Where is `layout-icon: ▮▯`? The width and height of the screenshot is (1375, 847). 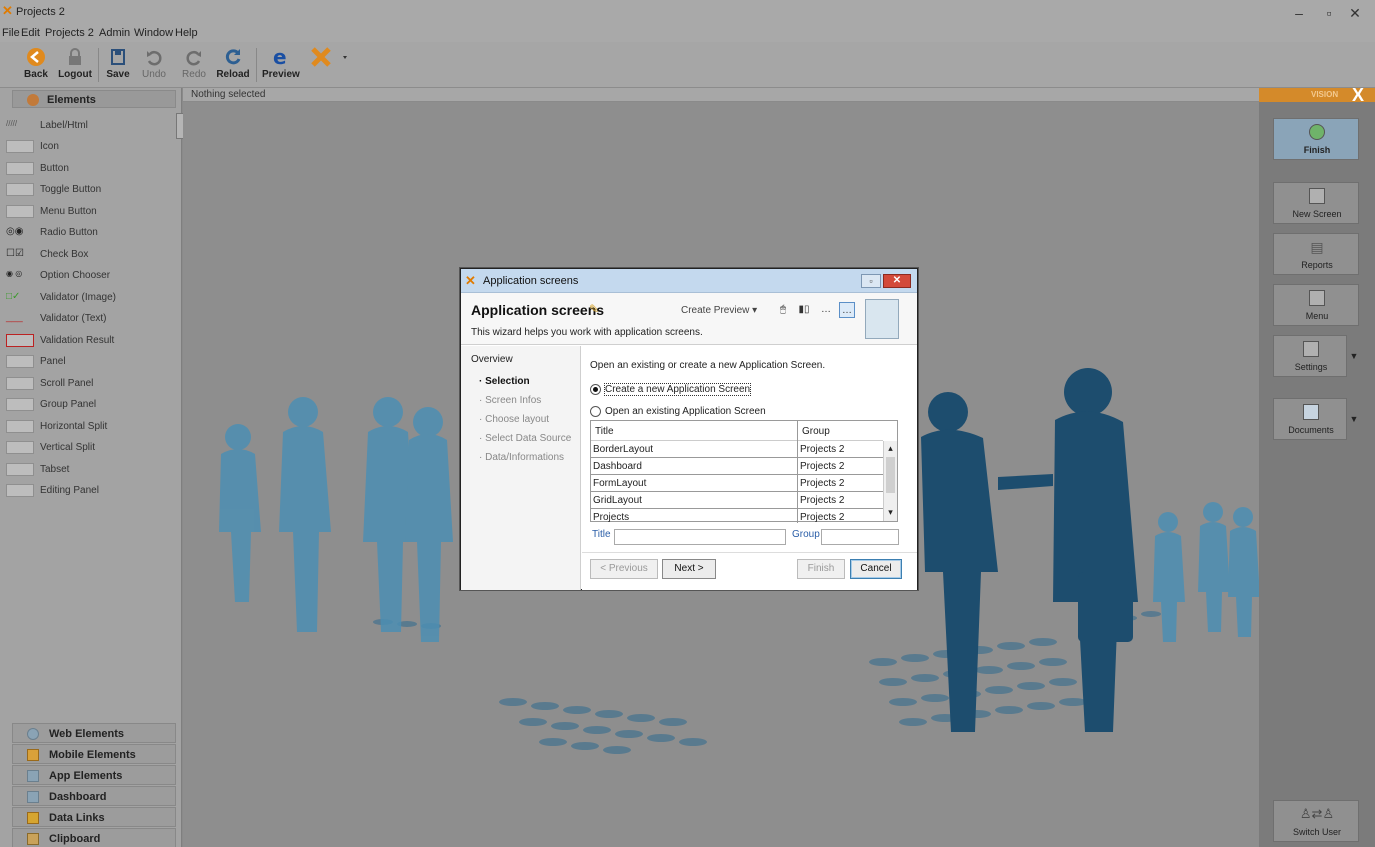 layout-icon: ▮▯ is located at coordinates (804, 310).